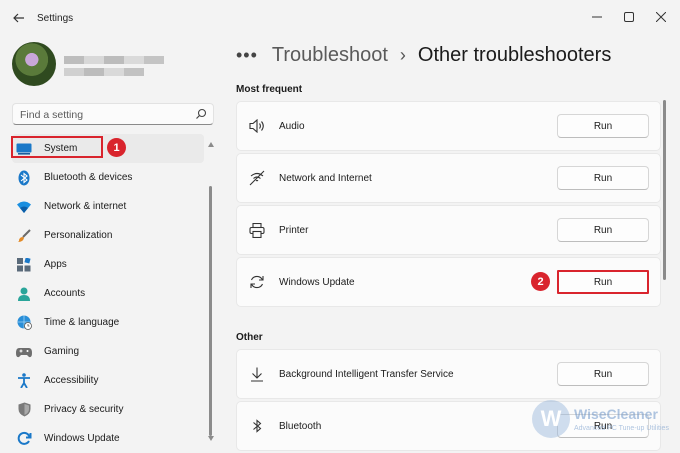  I want to click on breadcrumb: ••• Troubleshoot › Other troubleshooters, so click(423, 55).